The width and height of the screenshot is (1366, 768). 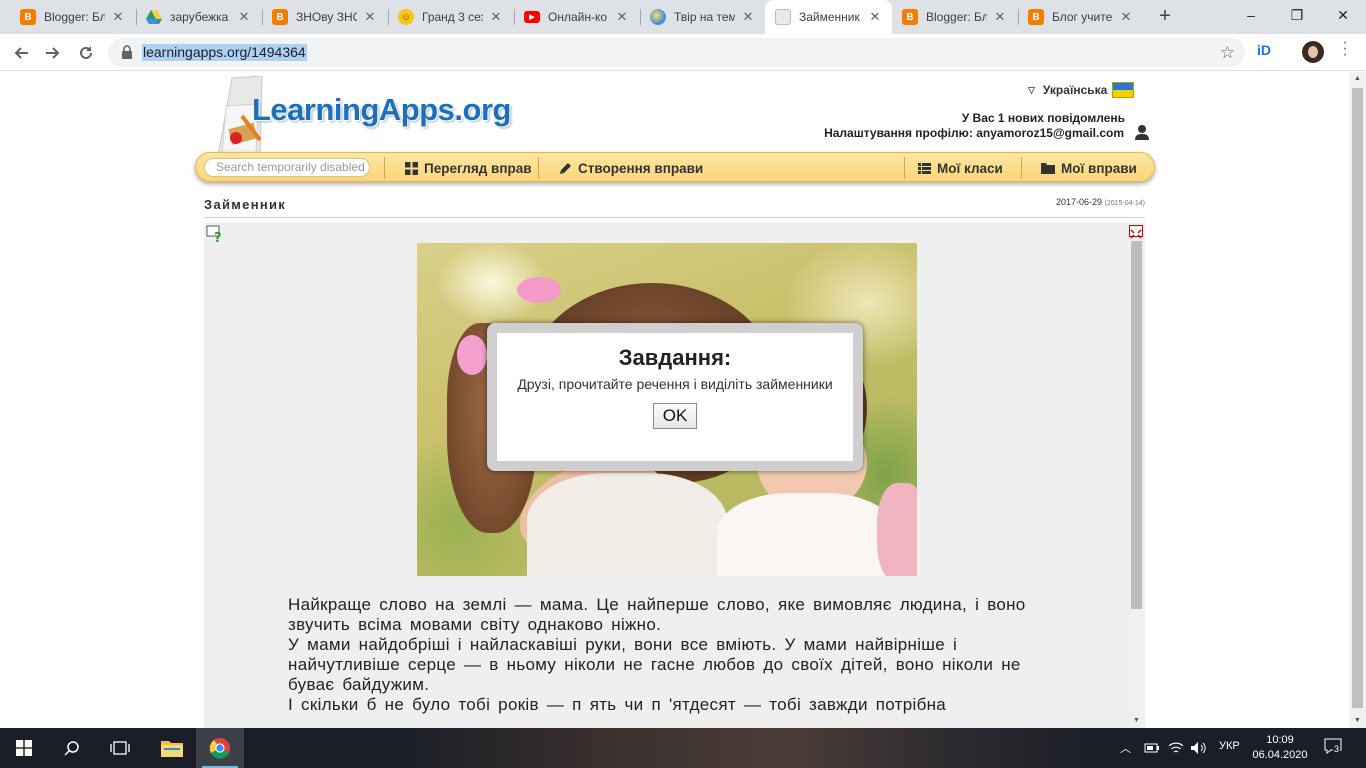 What do you see at coordinates (1123, 90) in the screenshot?
I see `ukraine-flag-icon` at bounding box center [1123, 90].